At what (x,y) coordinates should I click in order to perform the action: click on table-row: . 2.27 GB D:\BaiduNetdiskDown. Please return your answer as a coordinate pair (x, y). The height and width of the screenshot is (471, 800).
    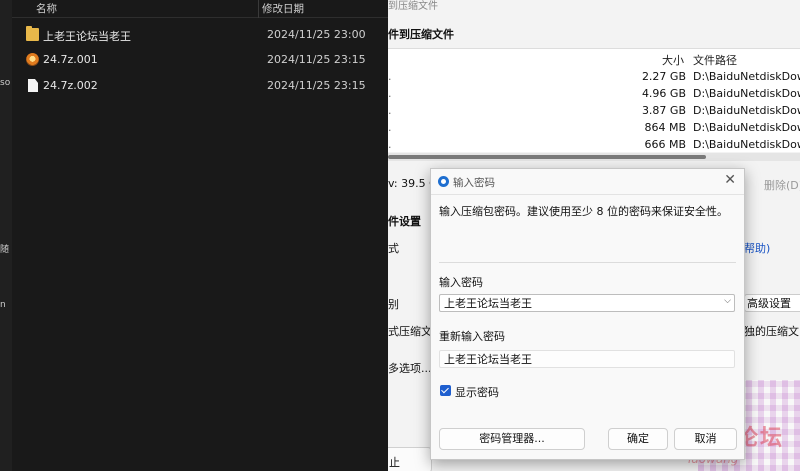
    Looking at the image, I should click on (594, 77).